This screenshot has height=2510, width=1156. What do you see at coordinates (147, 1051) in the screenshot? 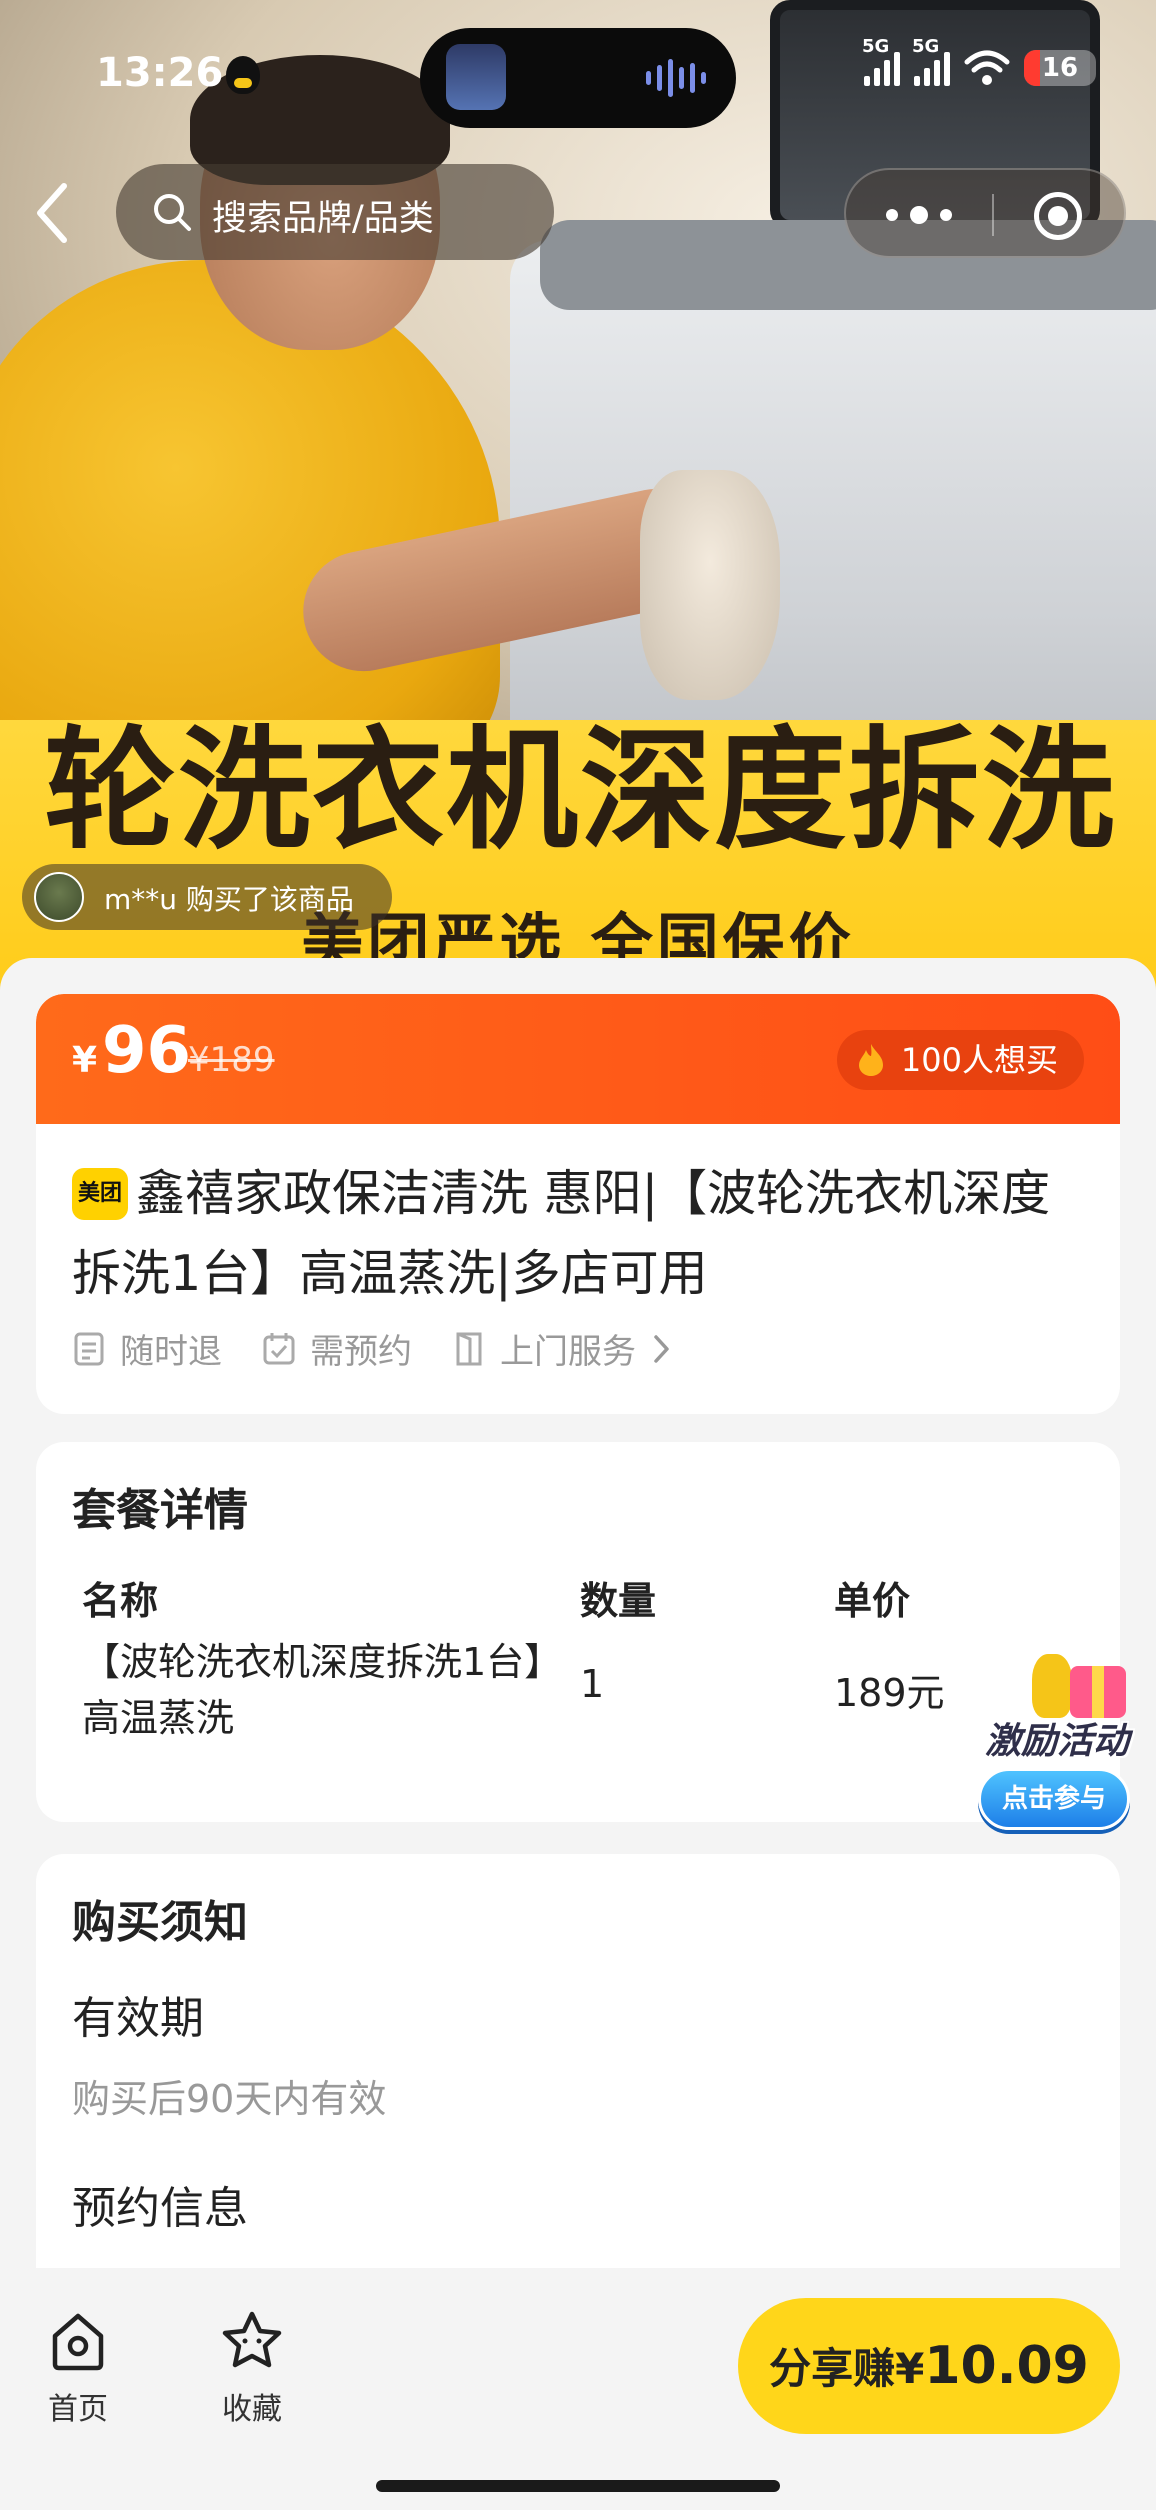
I see `current-price: 96` at bounding box center [147, 1051].